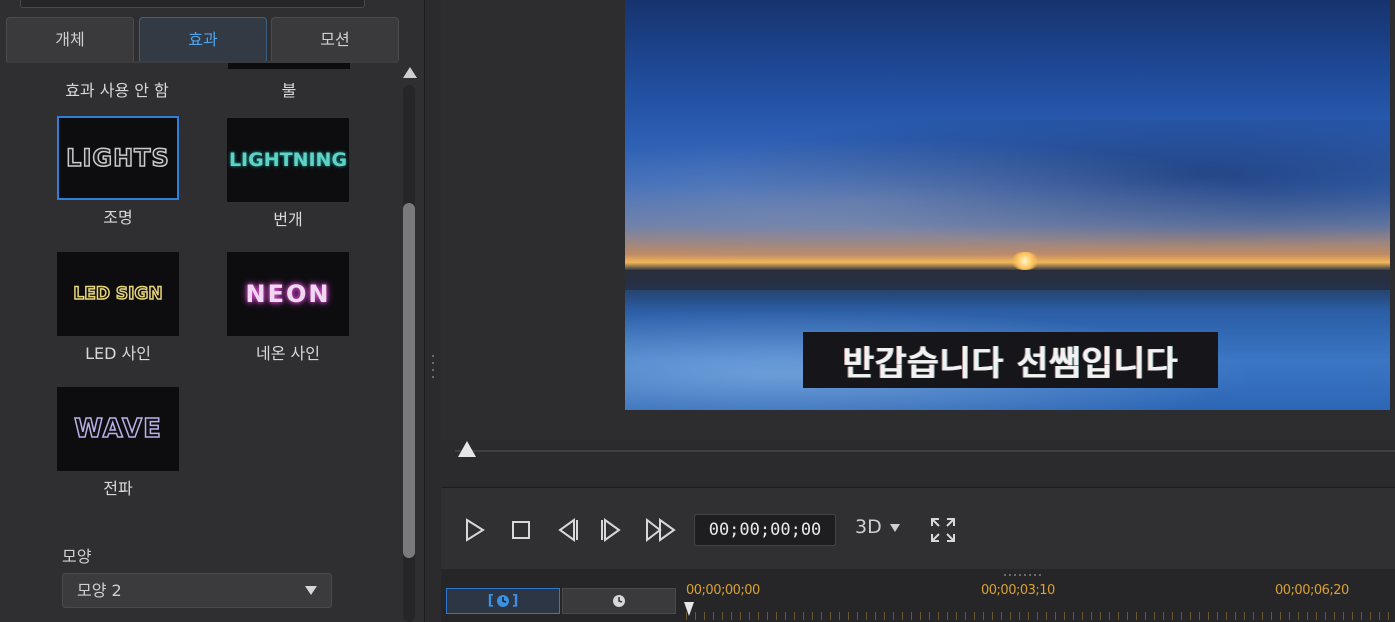 The height and width of the screenshot is (622, 1395). I want to click on title-caption-text: 반갑습니다 선쌤입니다, so click(1010, 363).